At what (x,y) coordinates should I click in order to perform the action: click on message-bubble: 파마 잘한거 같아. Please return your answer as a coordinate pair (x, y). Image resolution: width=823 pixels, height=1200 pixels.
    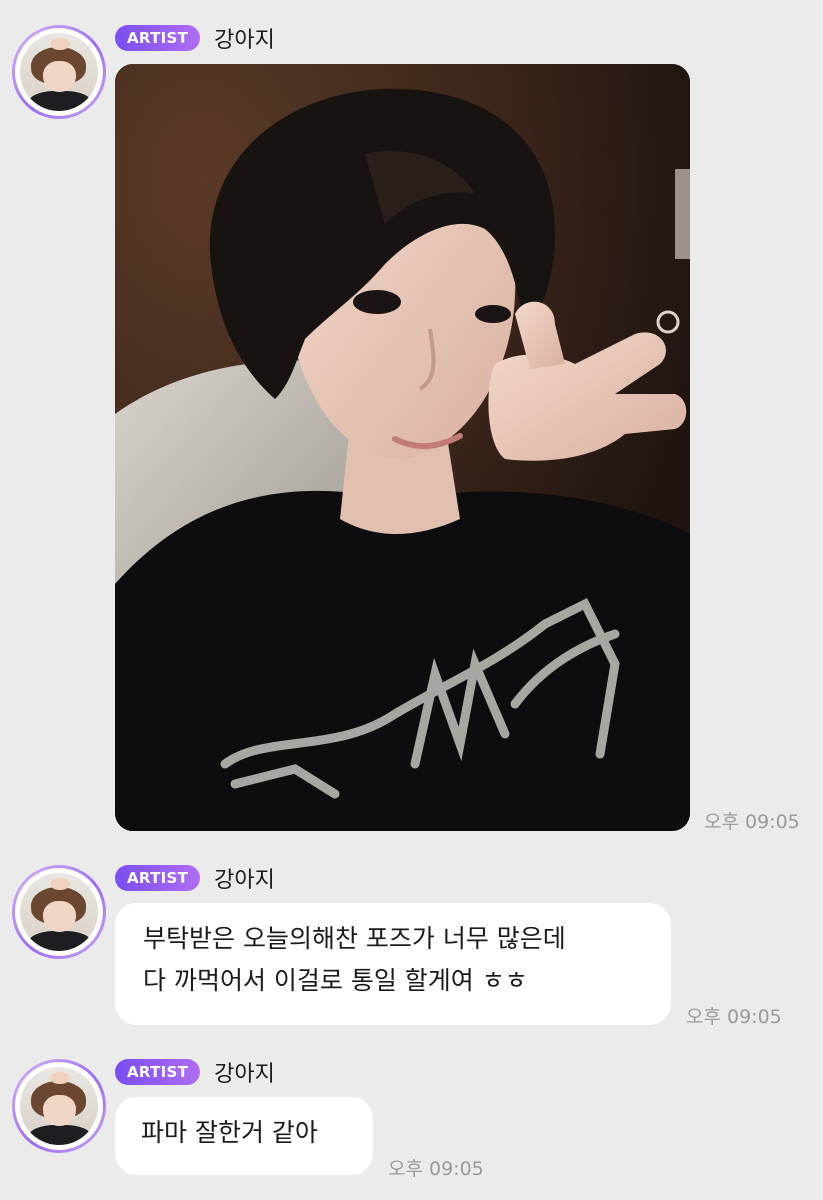
    Looking at the image, I should click on (244, 1136).